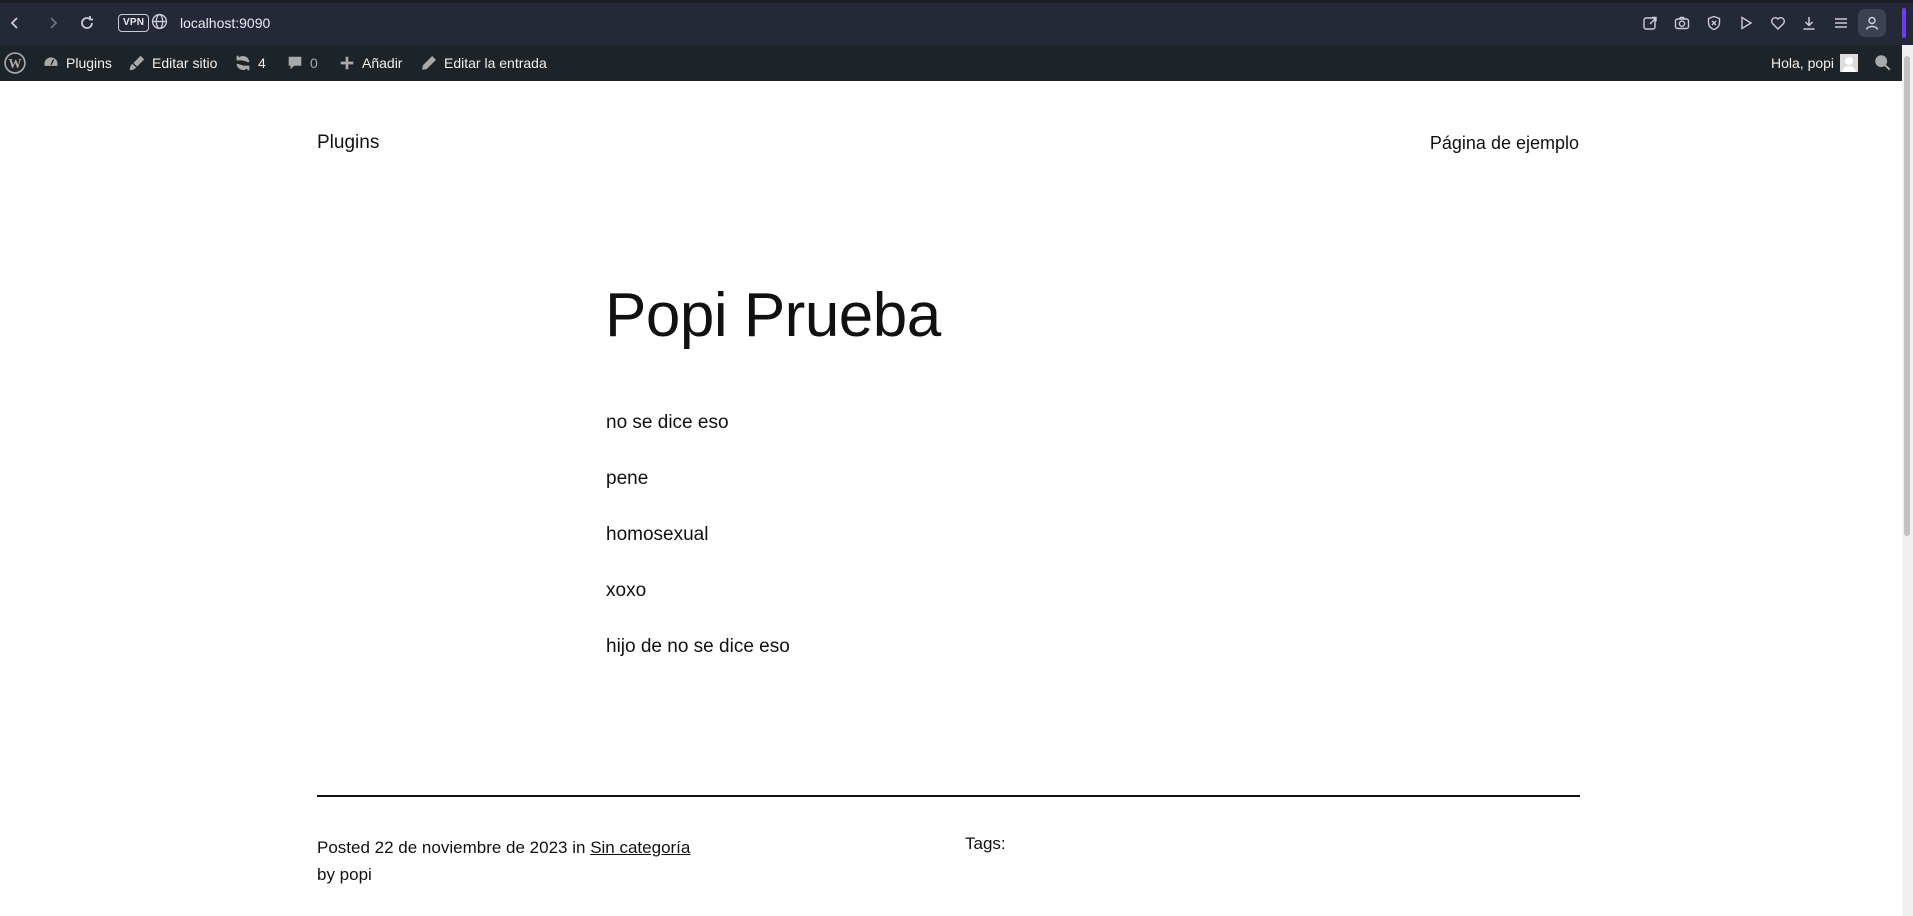  I want to click on heart-icon, so click(1778, 23).